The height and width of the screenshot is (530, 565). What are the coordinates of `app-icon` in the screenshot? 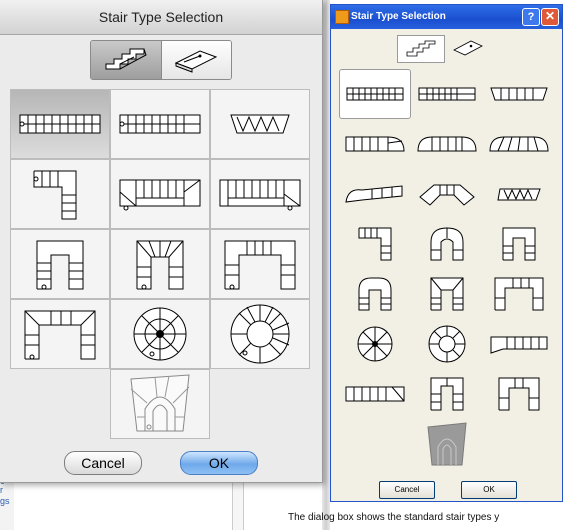 It's located at (342, 17).